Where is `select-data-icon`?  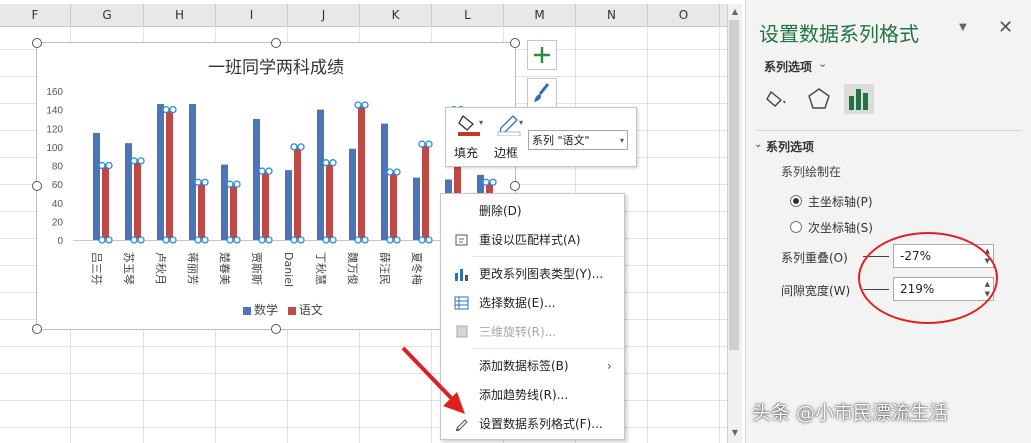 select-data-icon is located at coordinates (461, 303).